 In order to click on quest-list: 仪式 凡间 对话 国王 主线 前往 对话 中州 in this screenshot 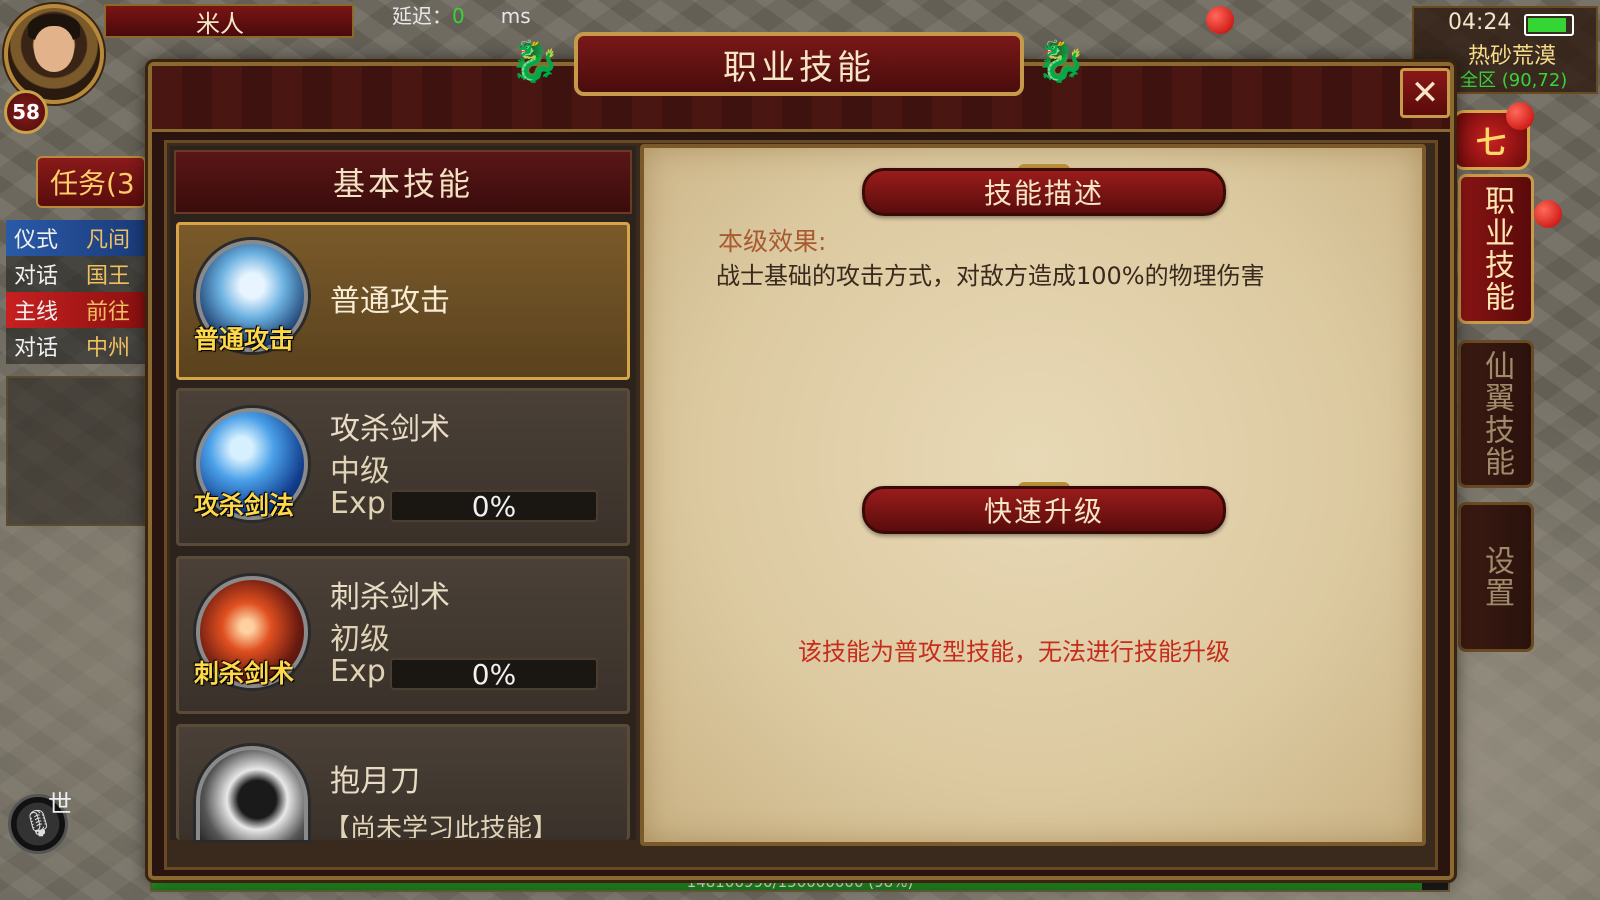, I will do `click(76, 292)`.